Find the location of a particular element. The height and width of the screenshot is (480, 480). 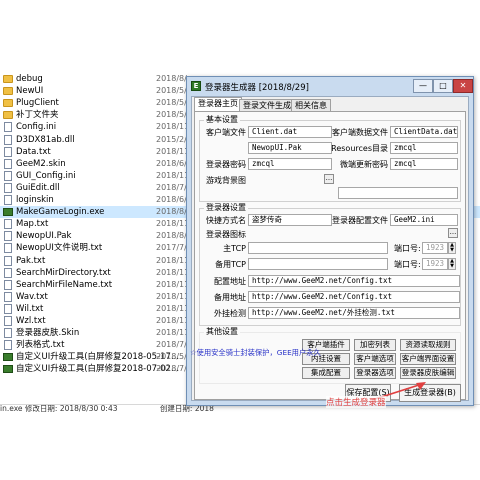

resource-read-rules-button: 资源读取规则 is located at coordinates (428, 345).